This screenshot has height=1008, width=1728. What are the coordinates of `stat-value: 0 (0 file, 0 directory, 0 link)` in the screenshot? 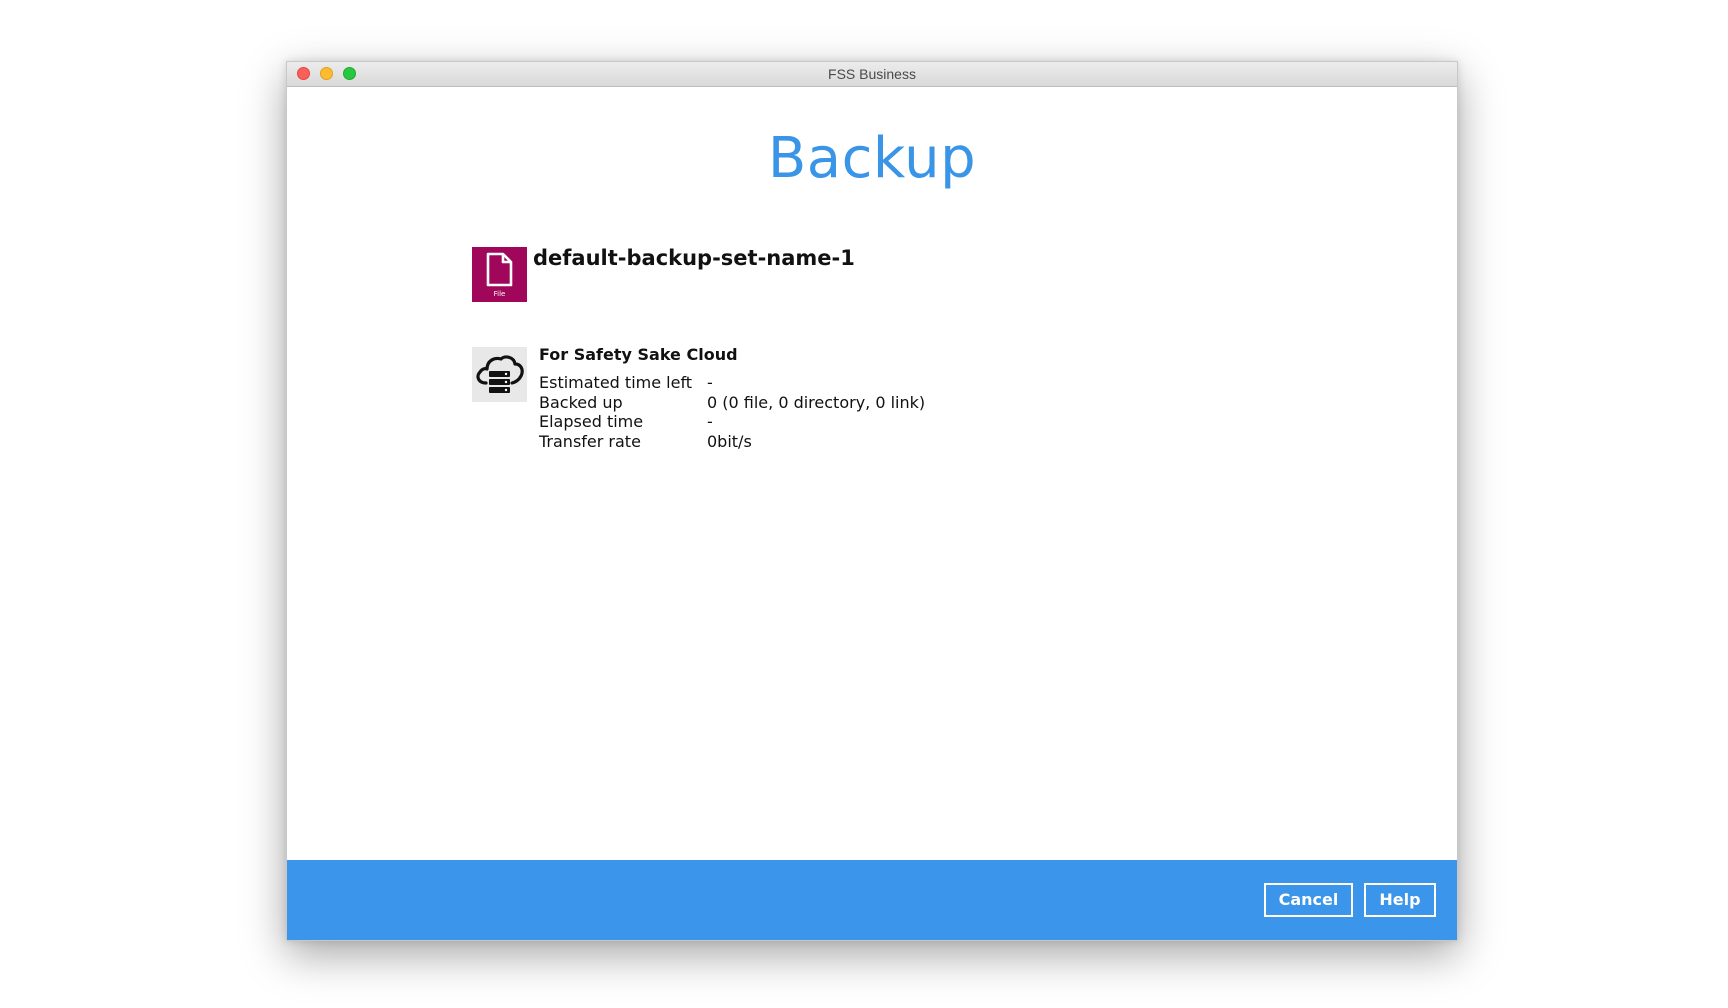 It's located at (816, 402).